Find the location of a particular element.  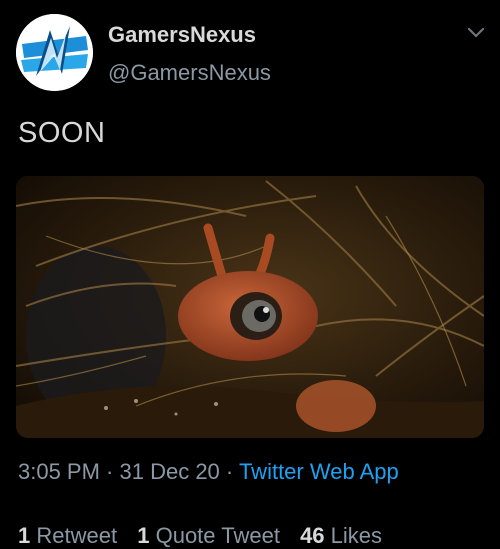

gamersnexus-logo-icon is located at coordinates (54, 52).